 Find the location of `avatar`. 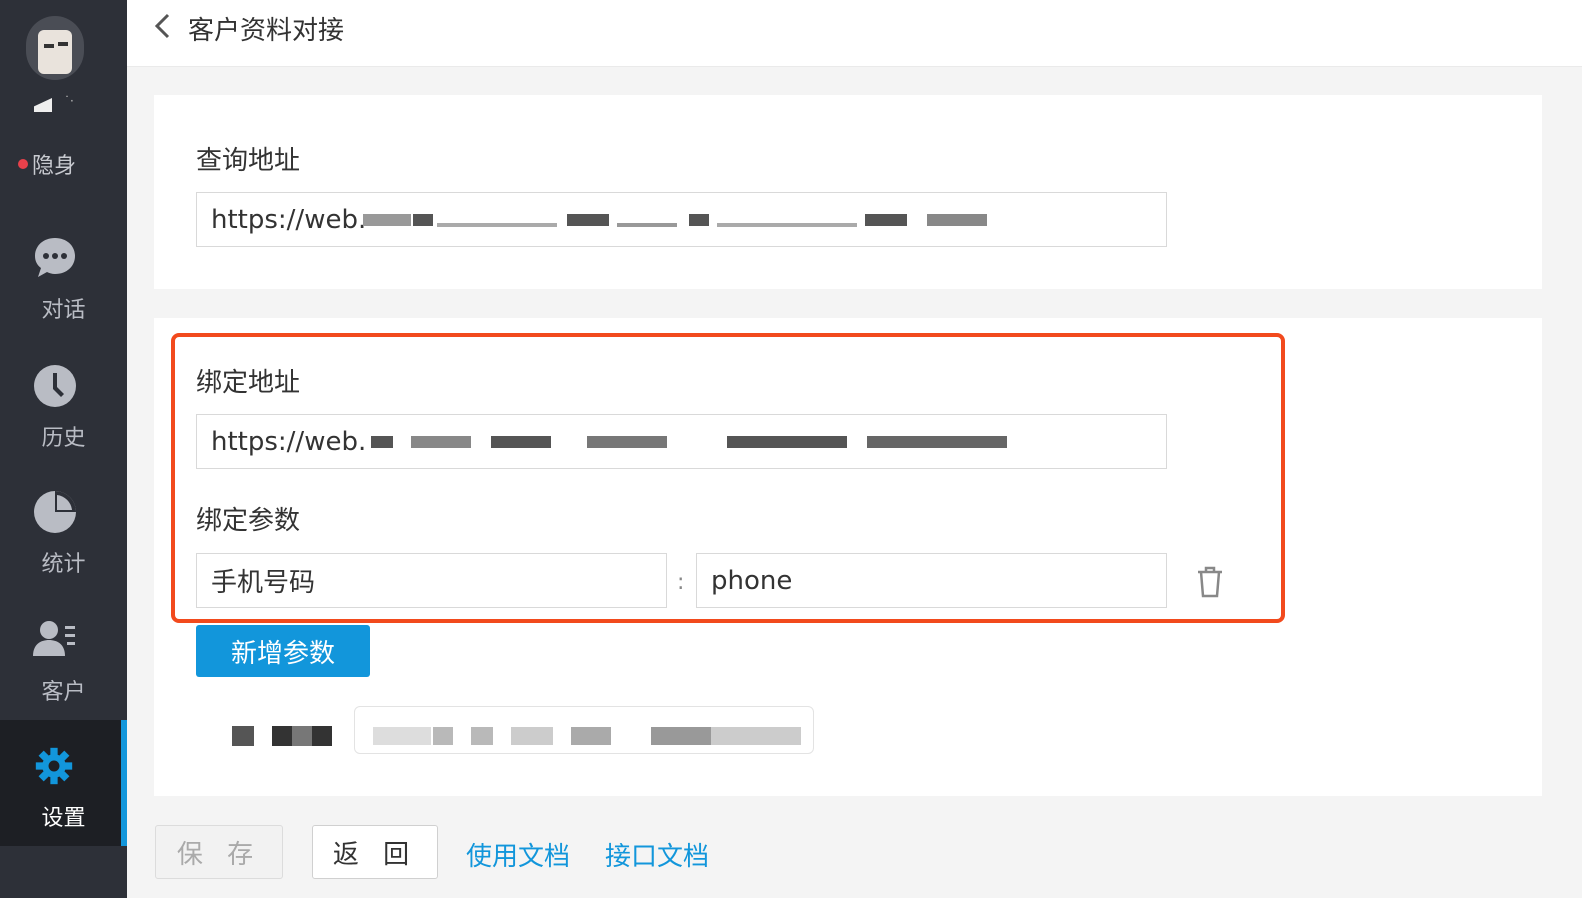

avatar is located at coordinates (55, 48).